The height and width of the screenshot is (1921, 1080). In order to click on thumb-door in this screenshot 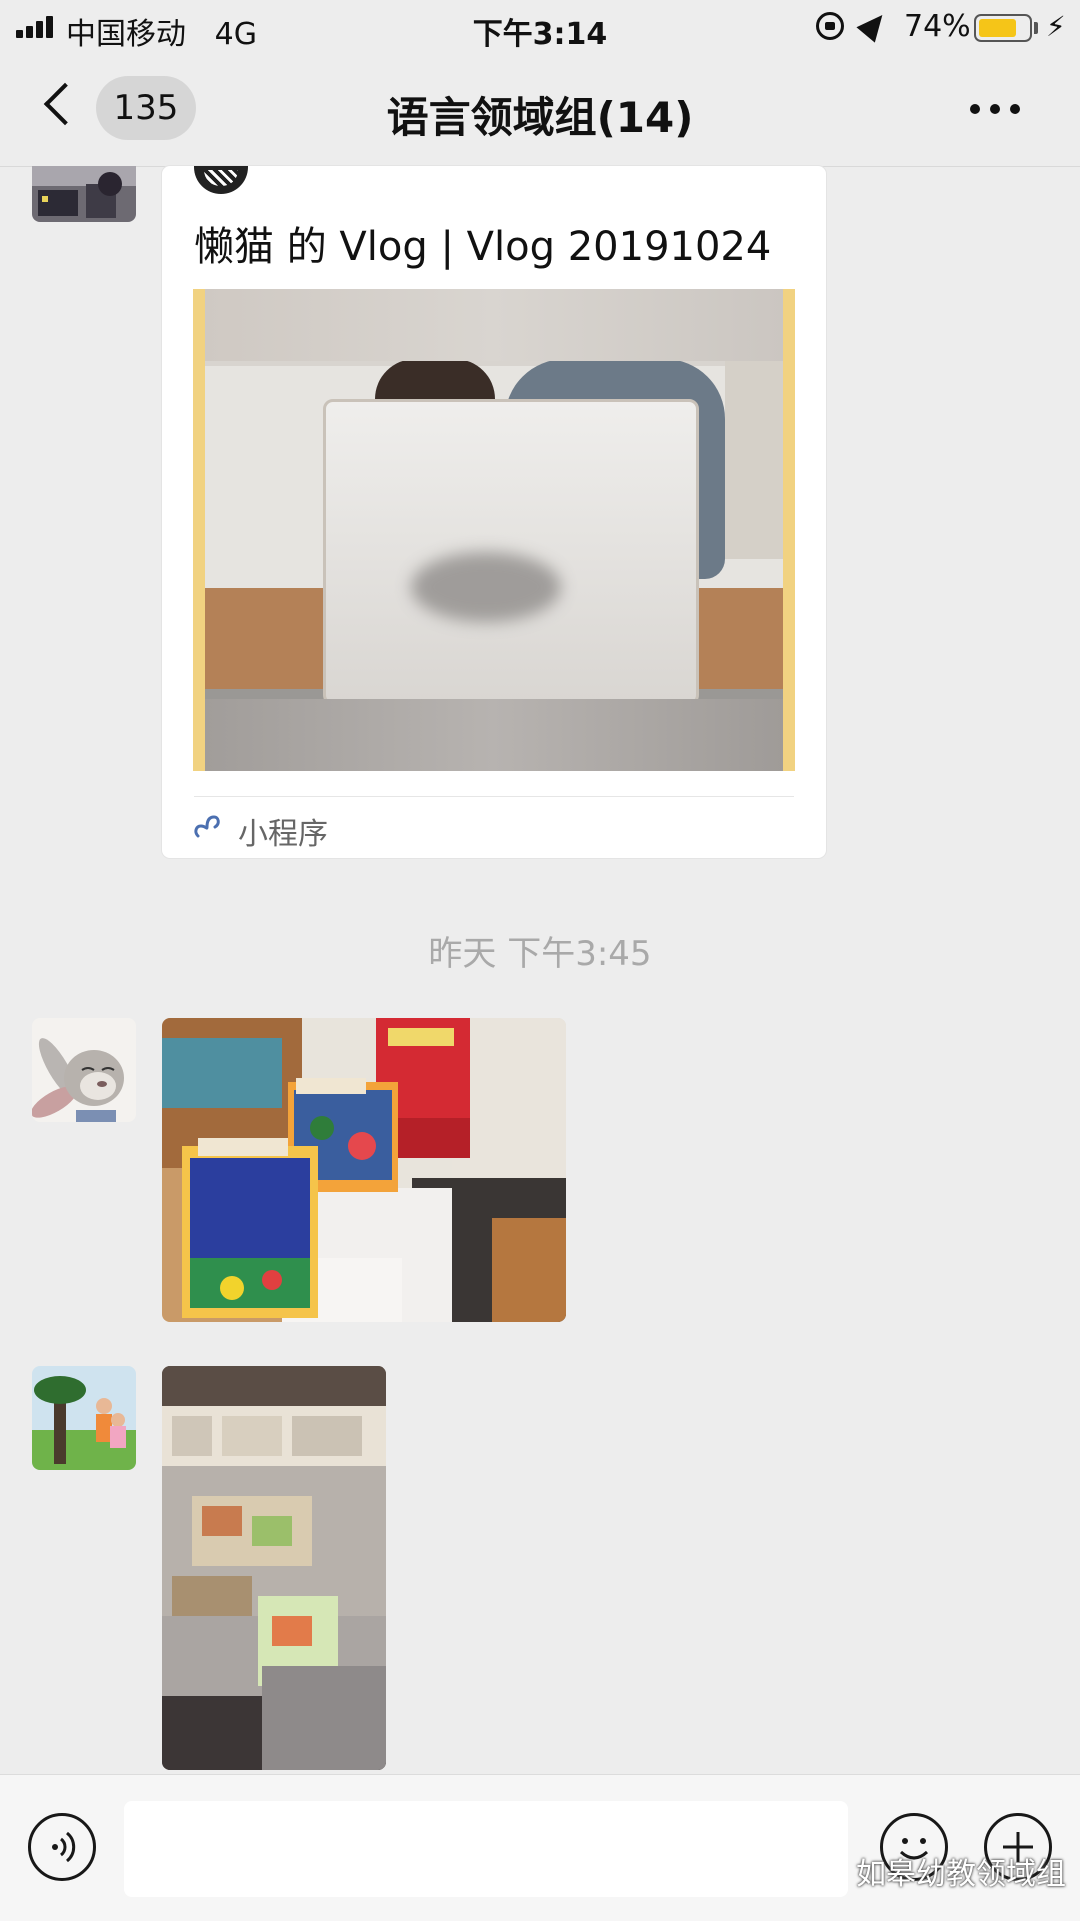, I will do `click(754, 459)`.